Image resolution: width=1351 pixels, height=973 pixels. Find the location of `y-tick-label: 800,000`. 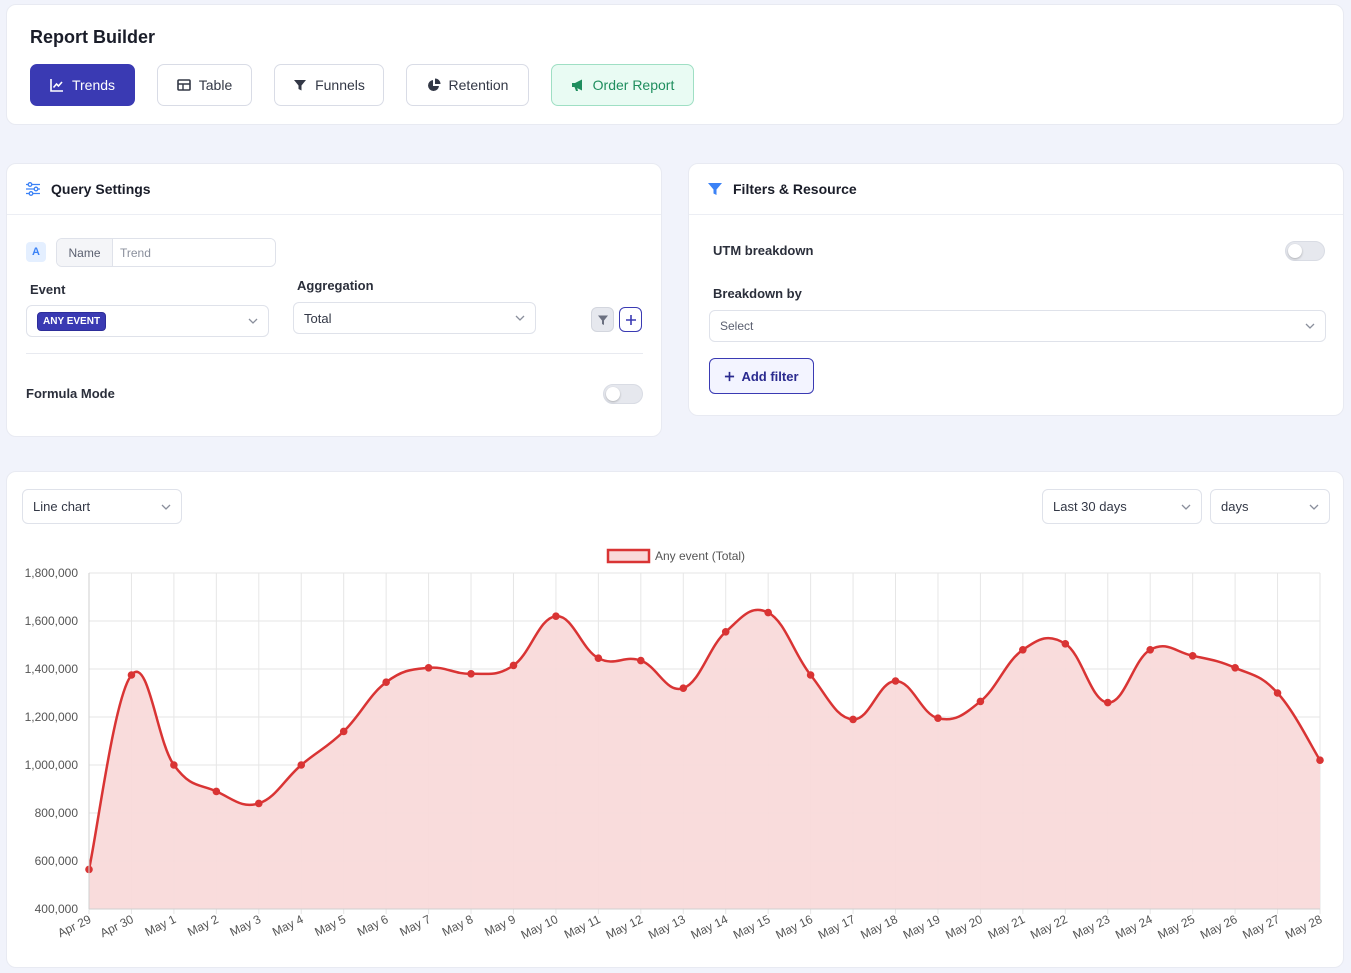

y-tick-label: 800,000 is located at coordinates (57, 813).